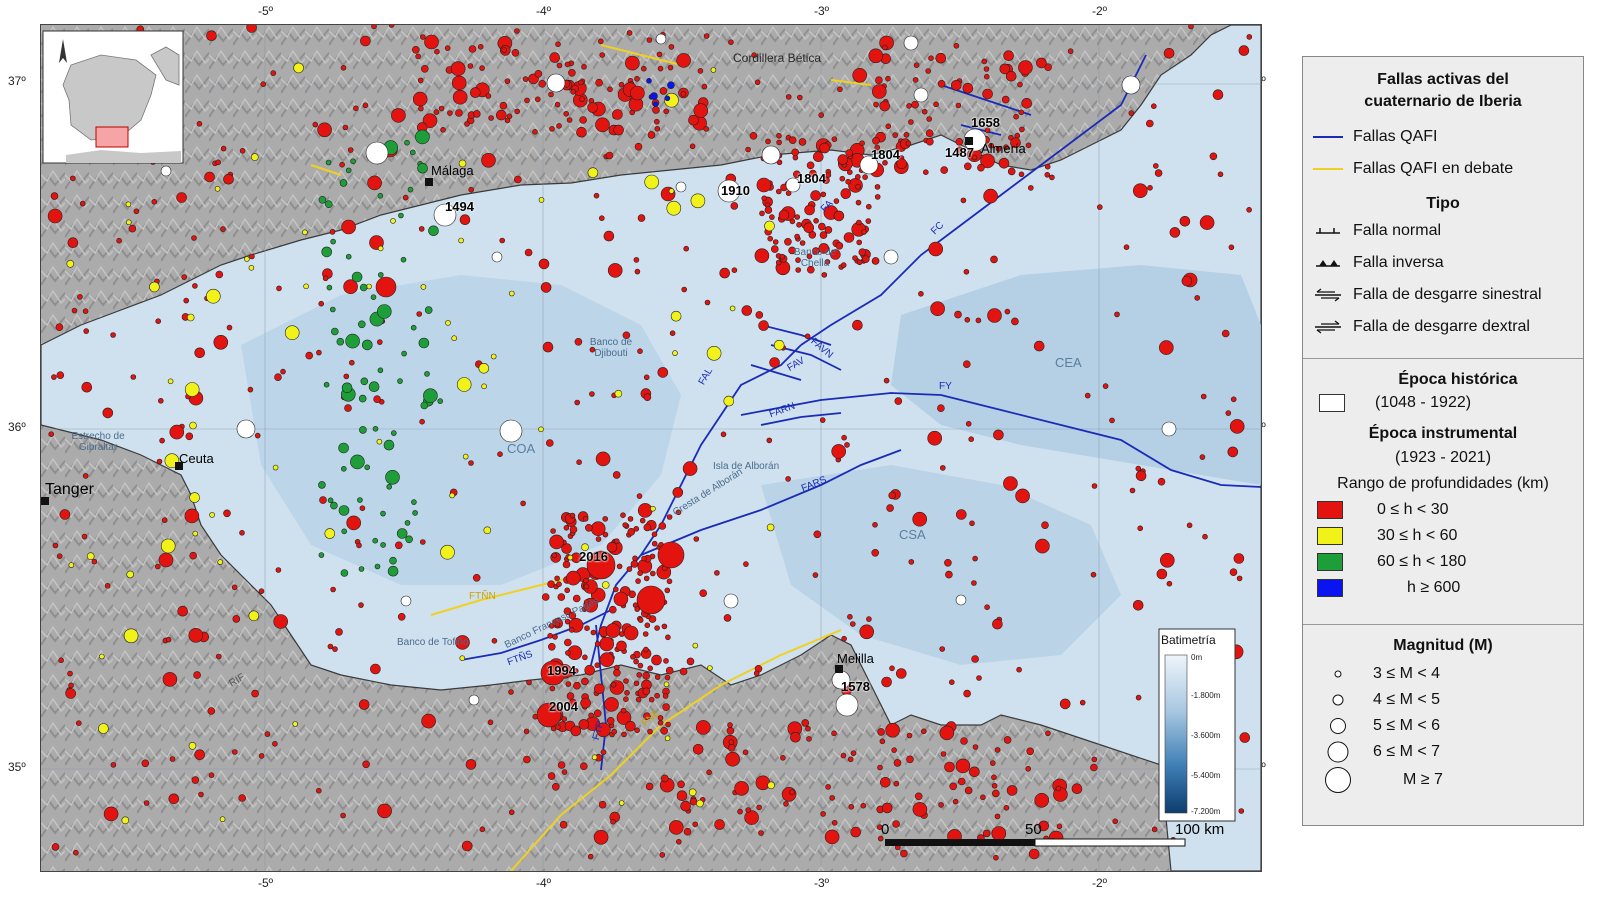 Image resolution: width=1600 pixels, height=900 pixels. What do you see at coordinates (113, 97) in the screenshot?
I see `inset-map` at bounding box center [113, 97].